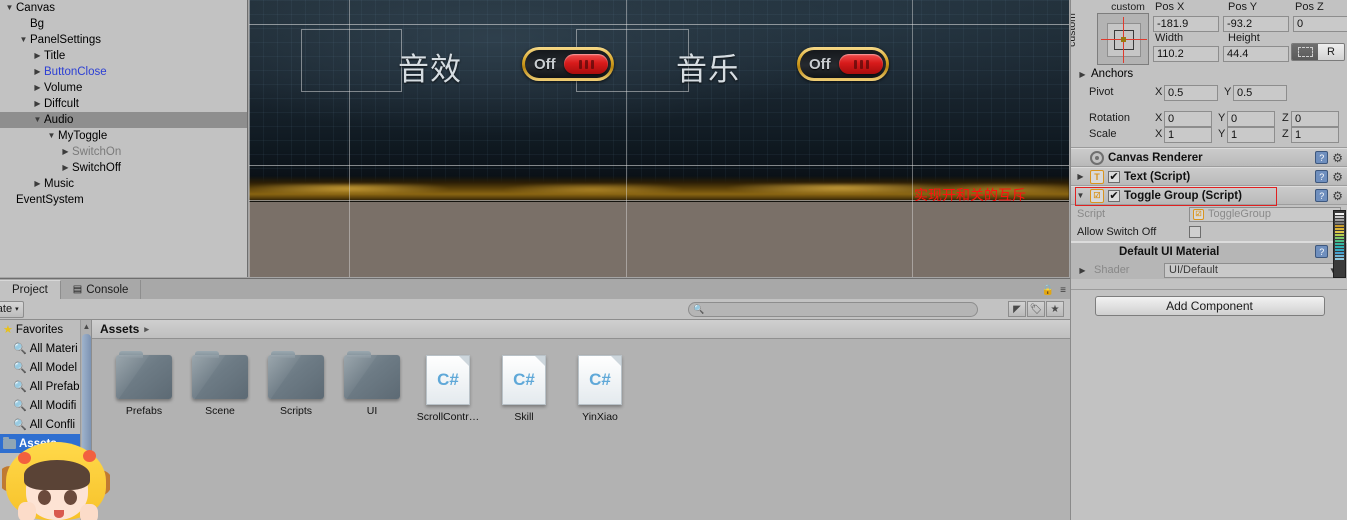 The width and height of the screenshot is (1347, 520). What do you see at coordinates (1183, 195) in the screenshot?
I see `component-title-toggle-group-script: Toggle Group (Script)` at bounding box center [1183, 195].